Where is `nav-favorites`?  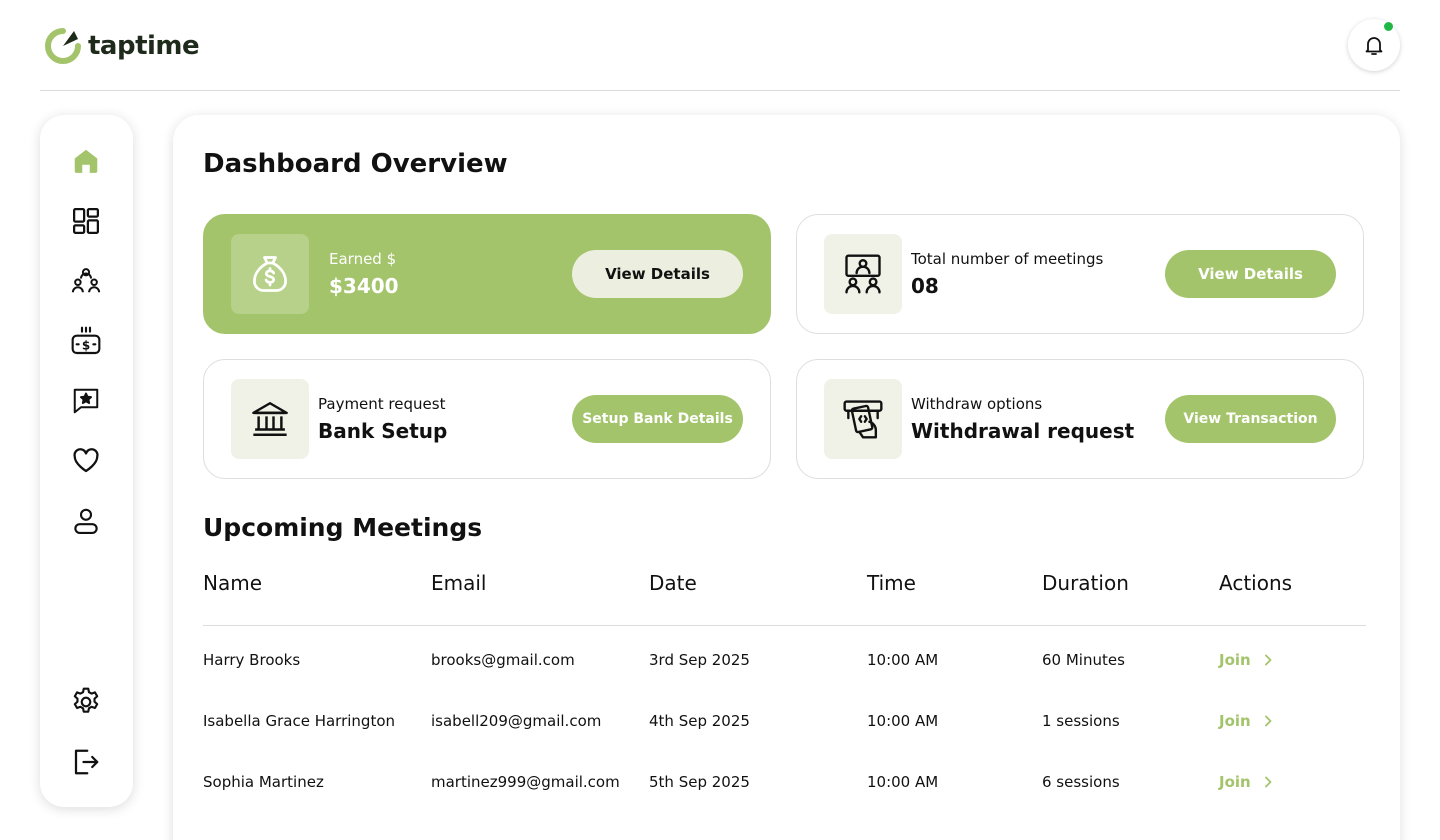
nav-favorites is located at coordinates (86, 461).